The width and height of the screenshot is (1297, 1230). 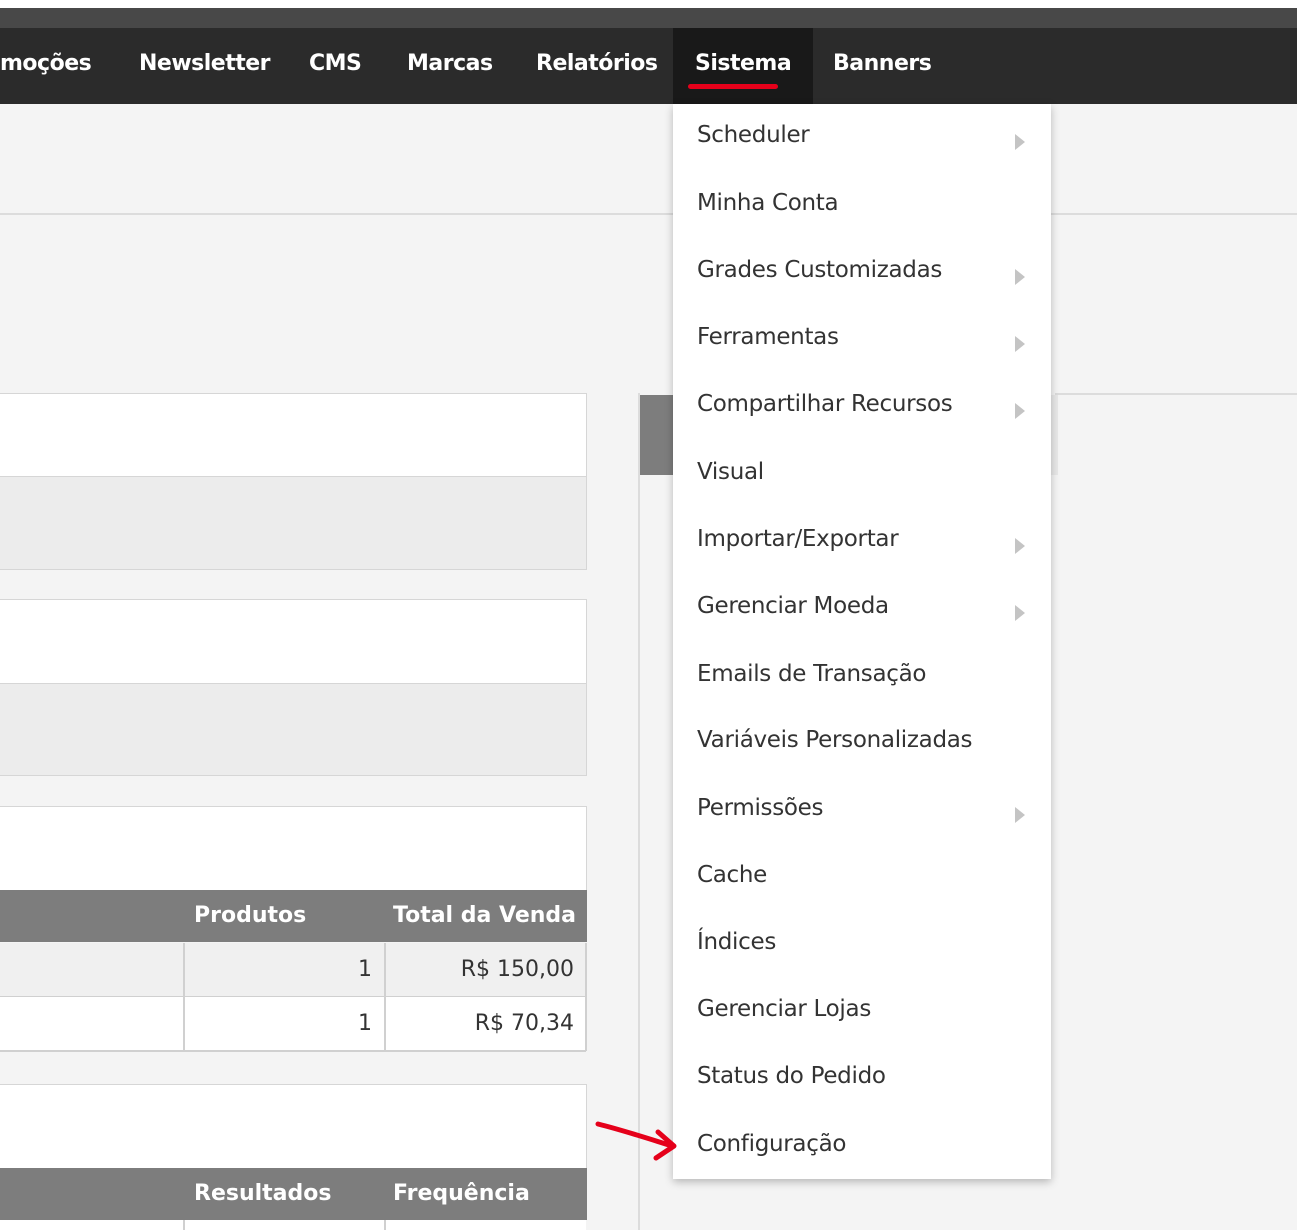 What do you see at coordinates (862, 1146) in the screenshot?
I see `menu-item: Configuração` at bounding box center [862, 1146].